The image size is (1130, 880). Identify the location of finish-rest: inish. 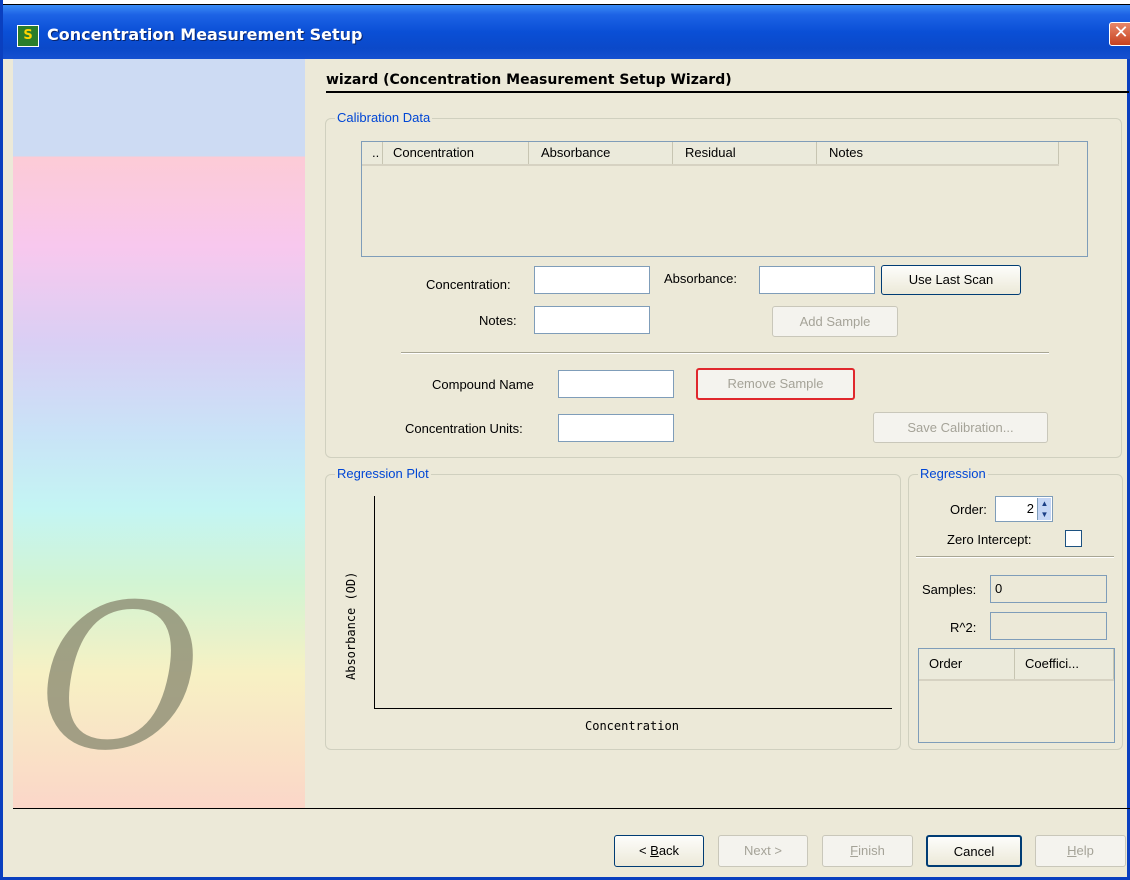
(871, 850).